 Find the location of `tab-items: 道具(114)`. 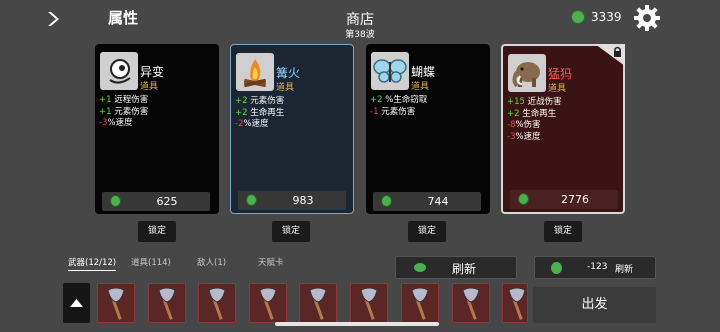

tab-items: 道具(114) is located at coordinates (151, 262).